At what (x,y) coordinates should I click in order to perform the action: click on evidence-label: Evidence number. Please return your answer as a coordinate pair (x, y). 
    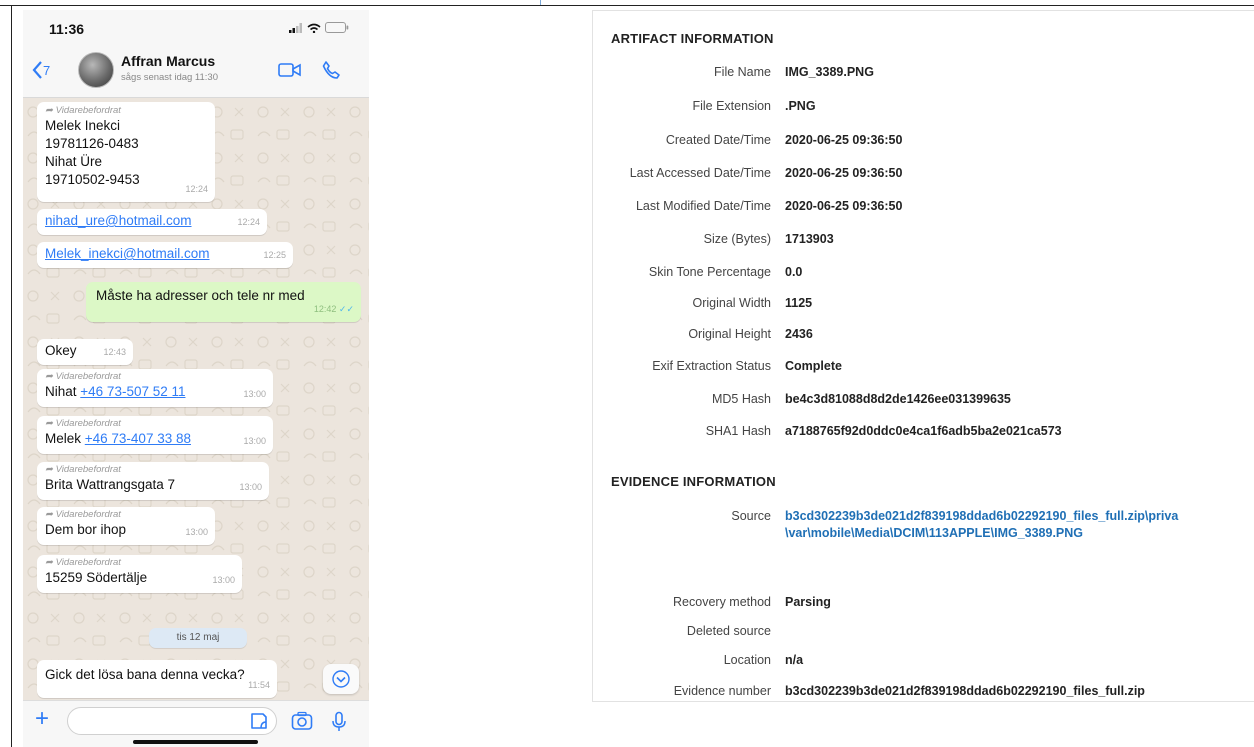
    Looking at the image, I should click on (722, 691).